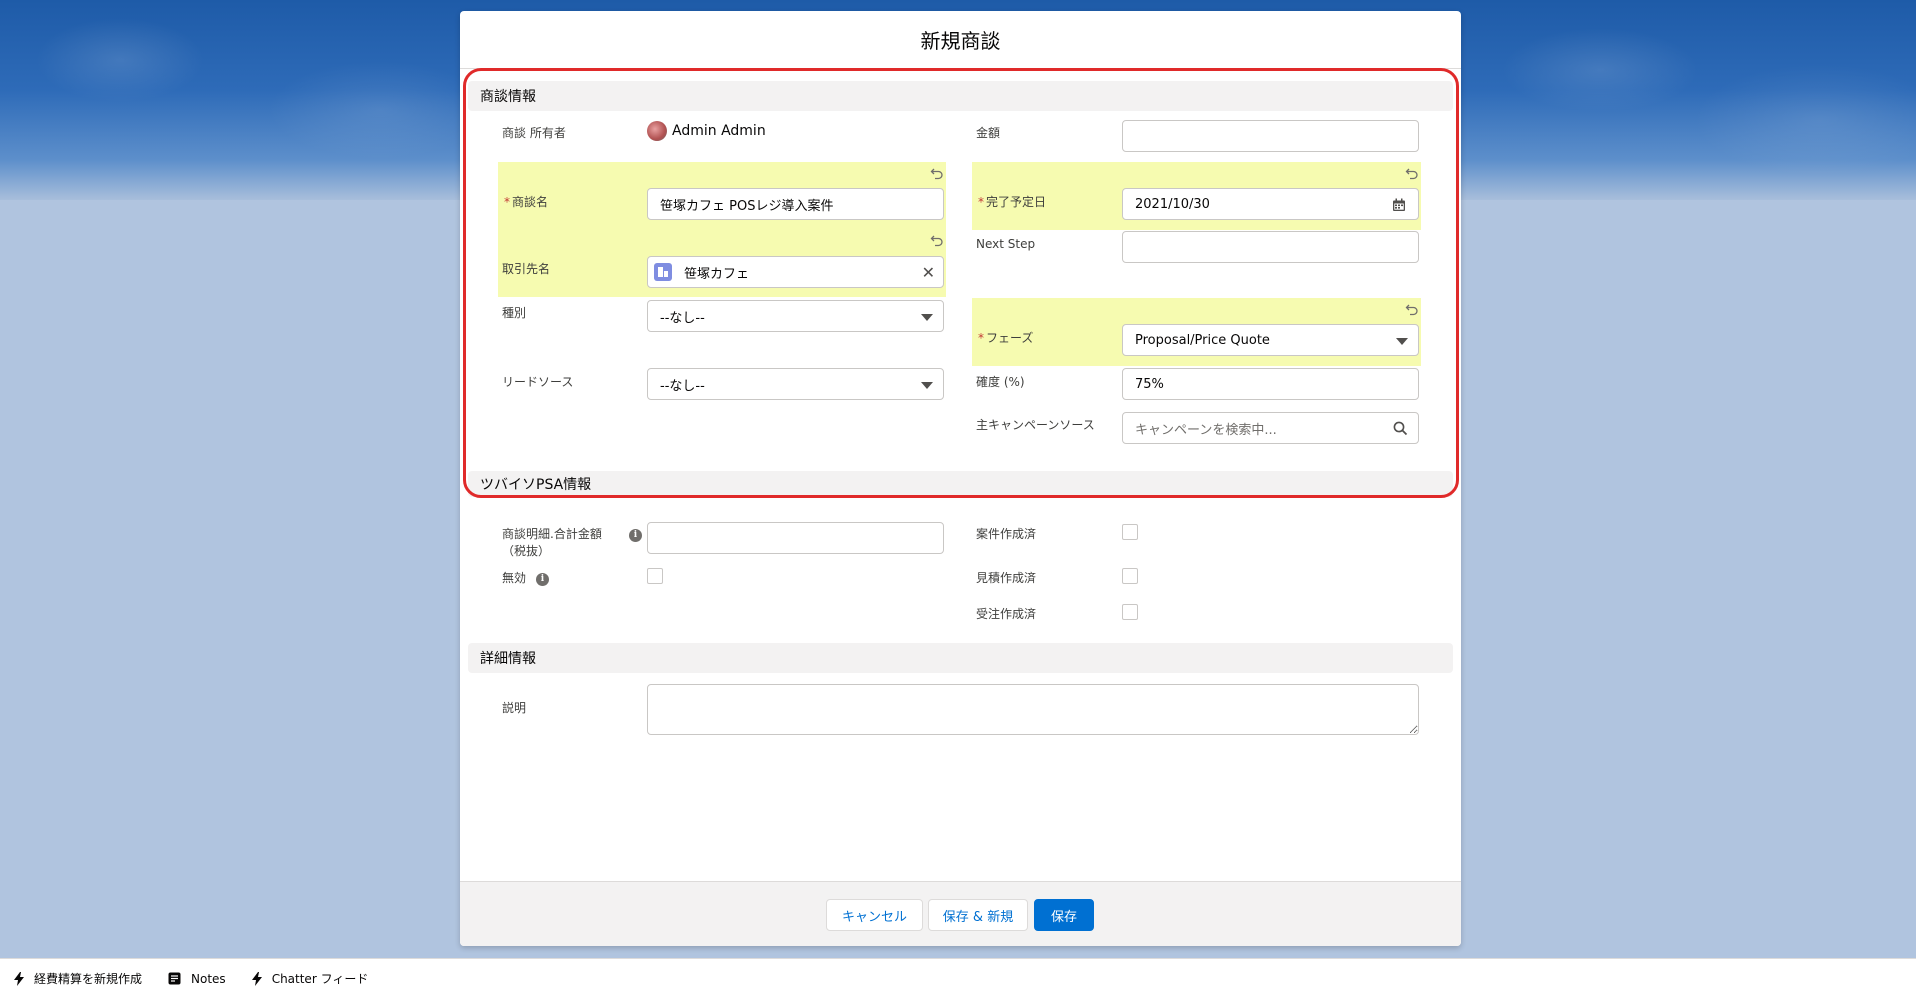 This screenshot has width=1916, height=998. I want to click on utility-bar: 経費精算を新規作成 Notes Chatter フィード, so click(958, 978).